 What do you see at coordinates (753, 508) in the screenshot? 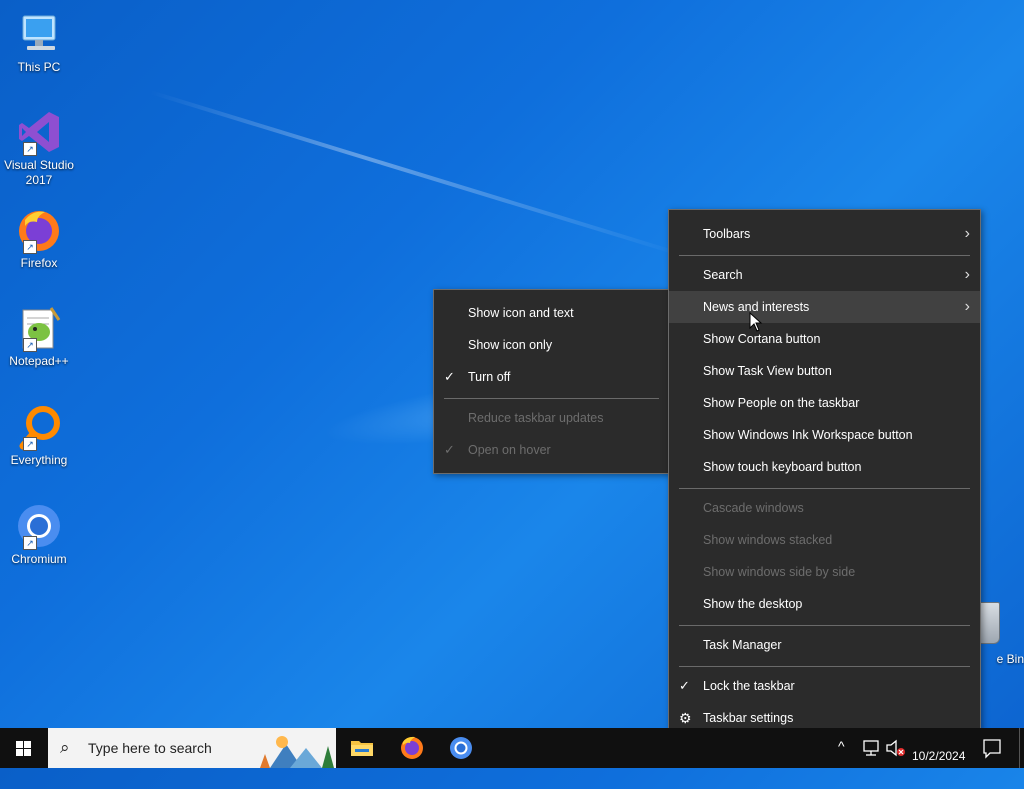
I see `menu-item-cascade-windows: Cascade windows` at bounding box center [753, 508].